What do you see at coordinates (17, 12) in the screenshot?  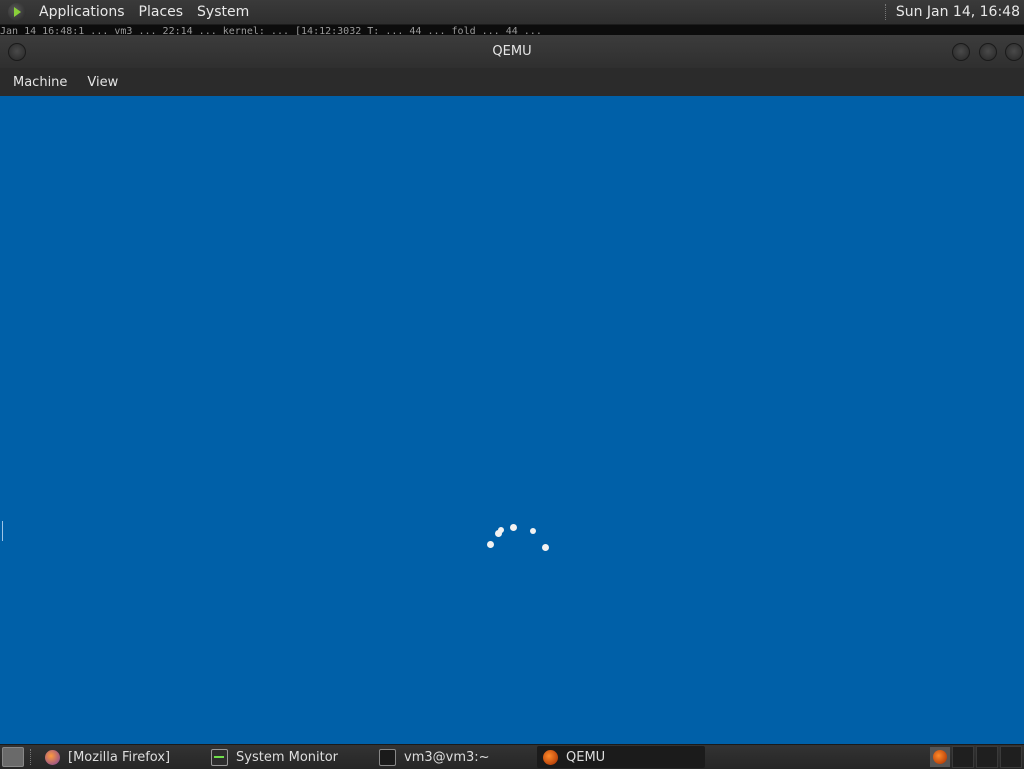 I see `linux-mint-logo-icon` at bounding box center [17, 12].